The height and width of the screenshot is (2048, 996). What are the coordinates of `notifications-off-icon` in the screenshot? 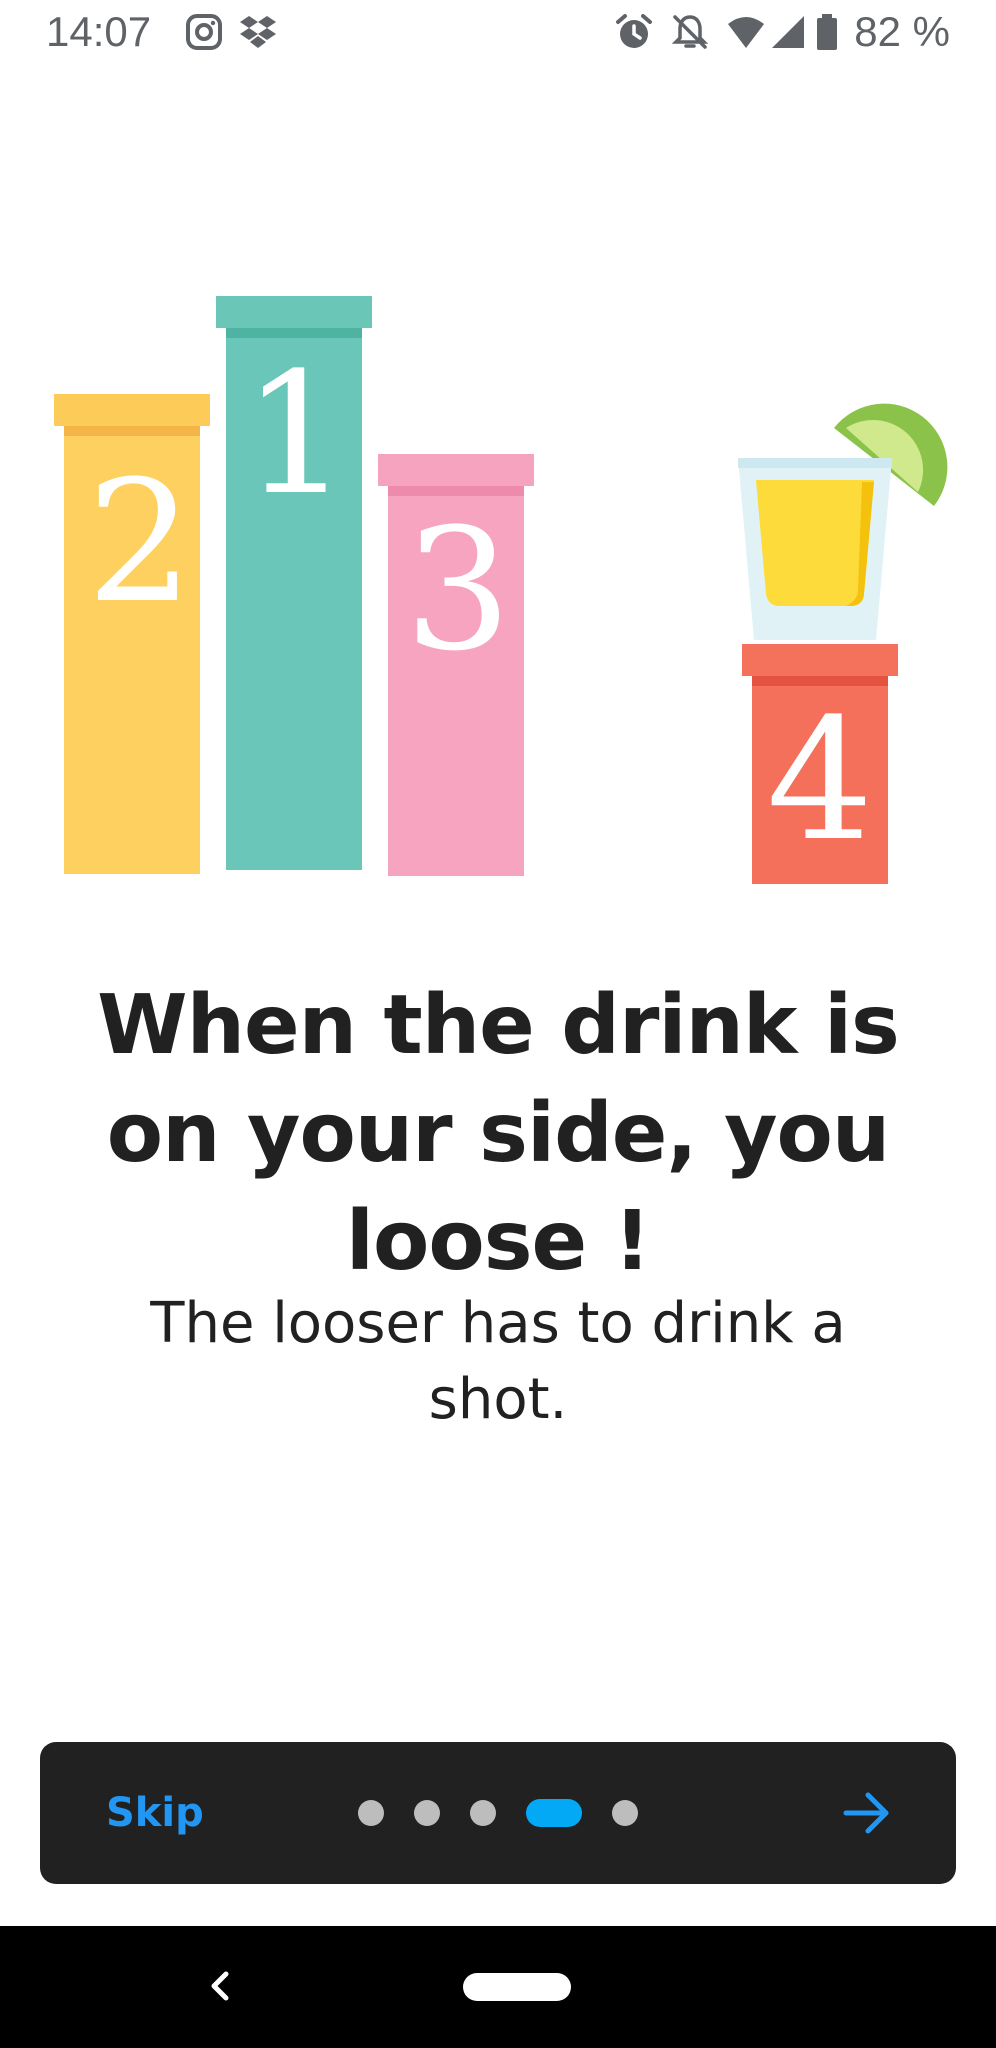 It's located at (690, 32).